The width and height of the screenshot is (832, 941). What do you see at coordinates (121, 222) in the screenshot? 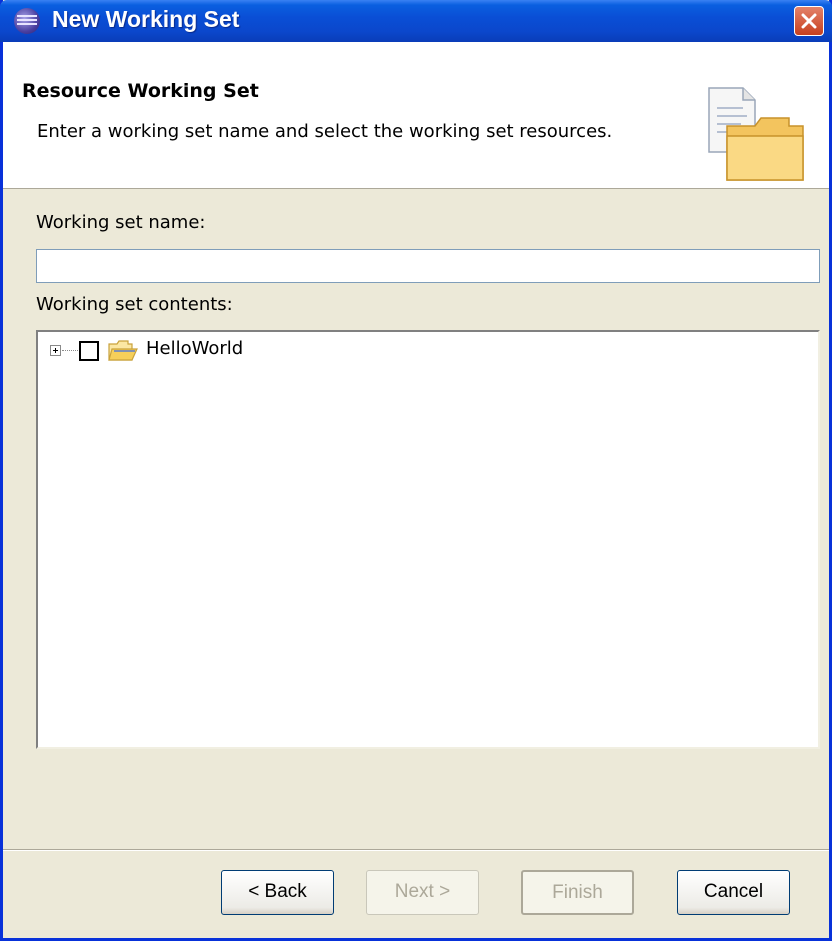
I see `working-set-name-label: Working set name:` at bounding box center [121, 222].